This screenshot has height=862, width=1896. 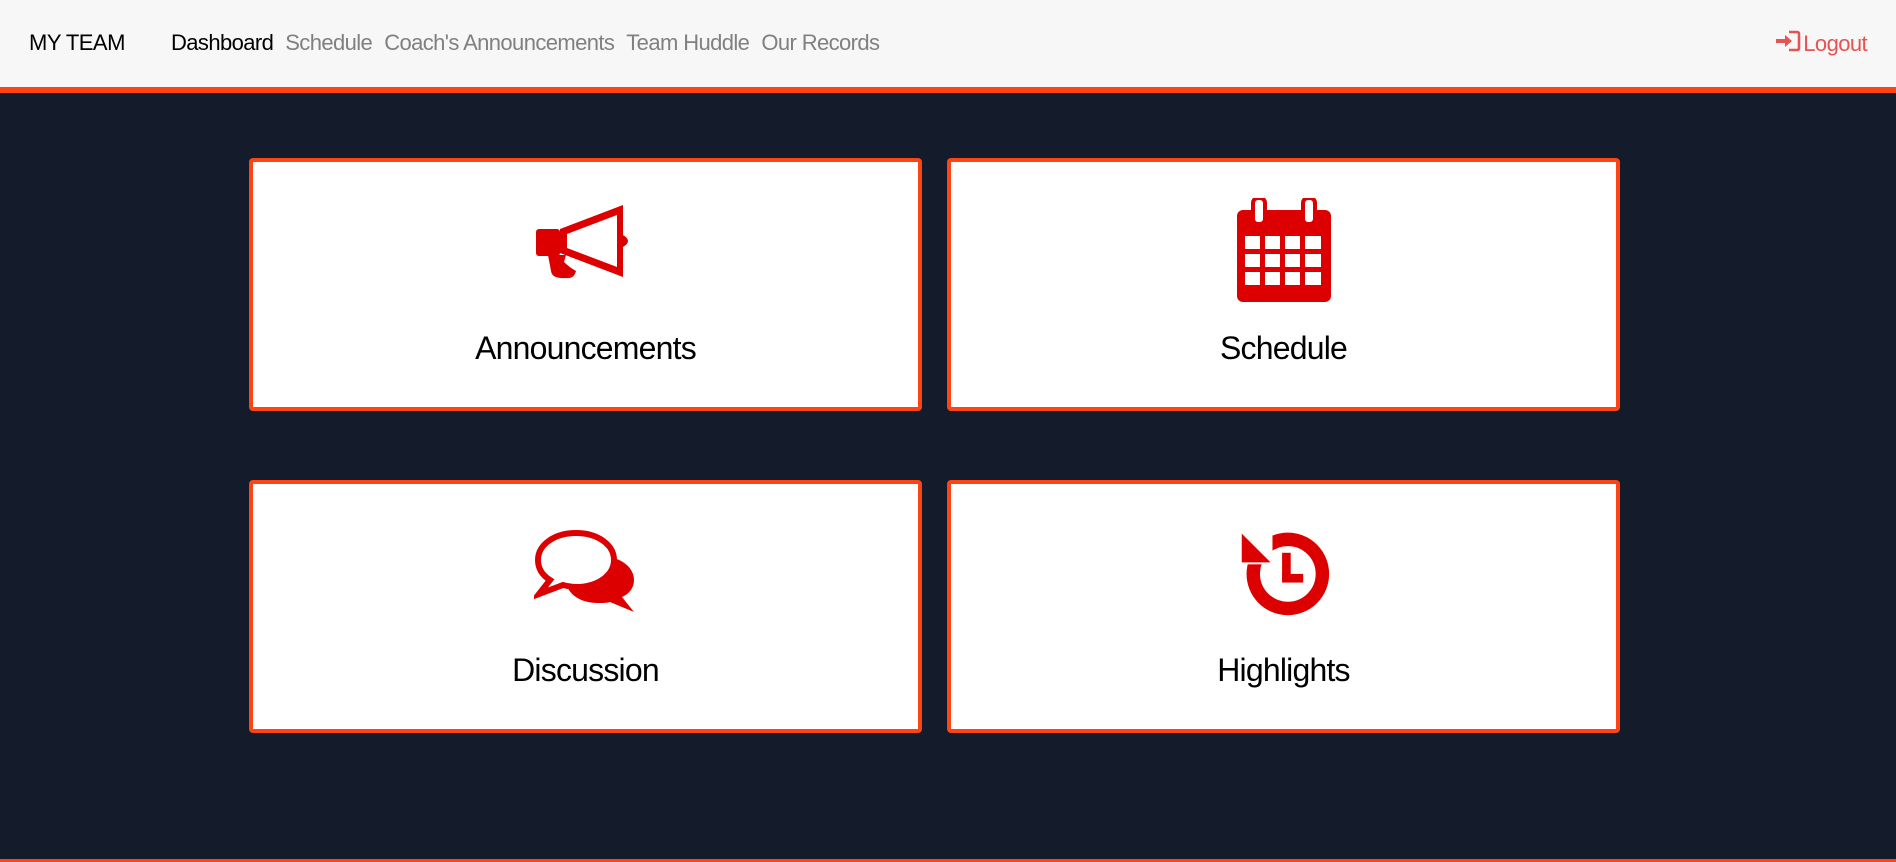 I want to click on nav-link-team-huddle: Team Huddle, so click(x=688, y=43).